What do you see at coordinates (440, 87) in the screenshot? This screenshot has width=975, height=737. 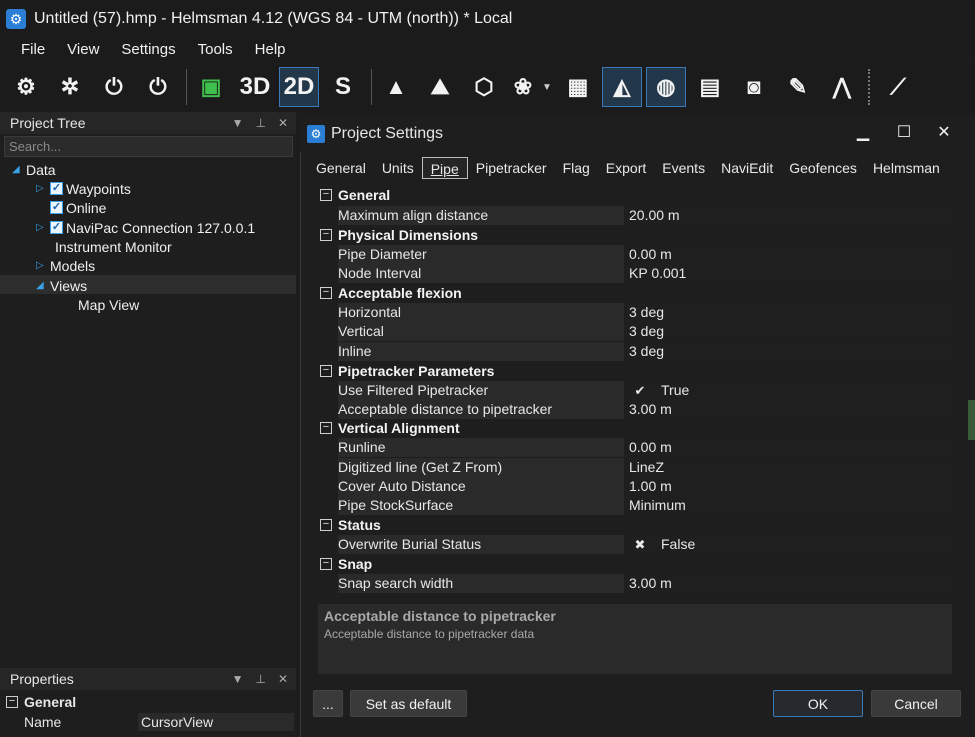 I see `terrain-icon: ⛰` at bounding box center [440, 87].